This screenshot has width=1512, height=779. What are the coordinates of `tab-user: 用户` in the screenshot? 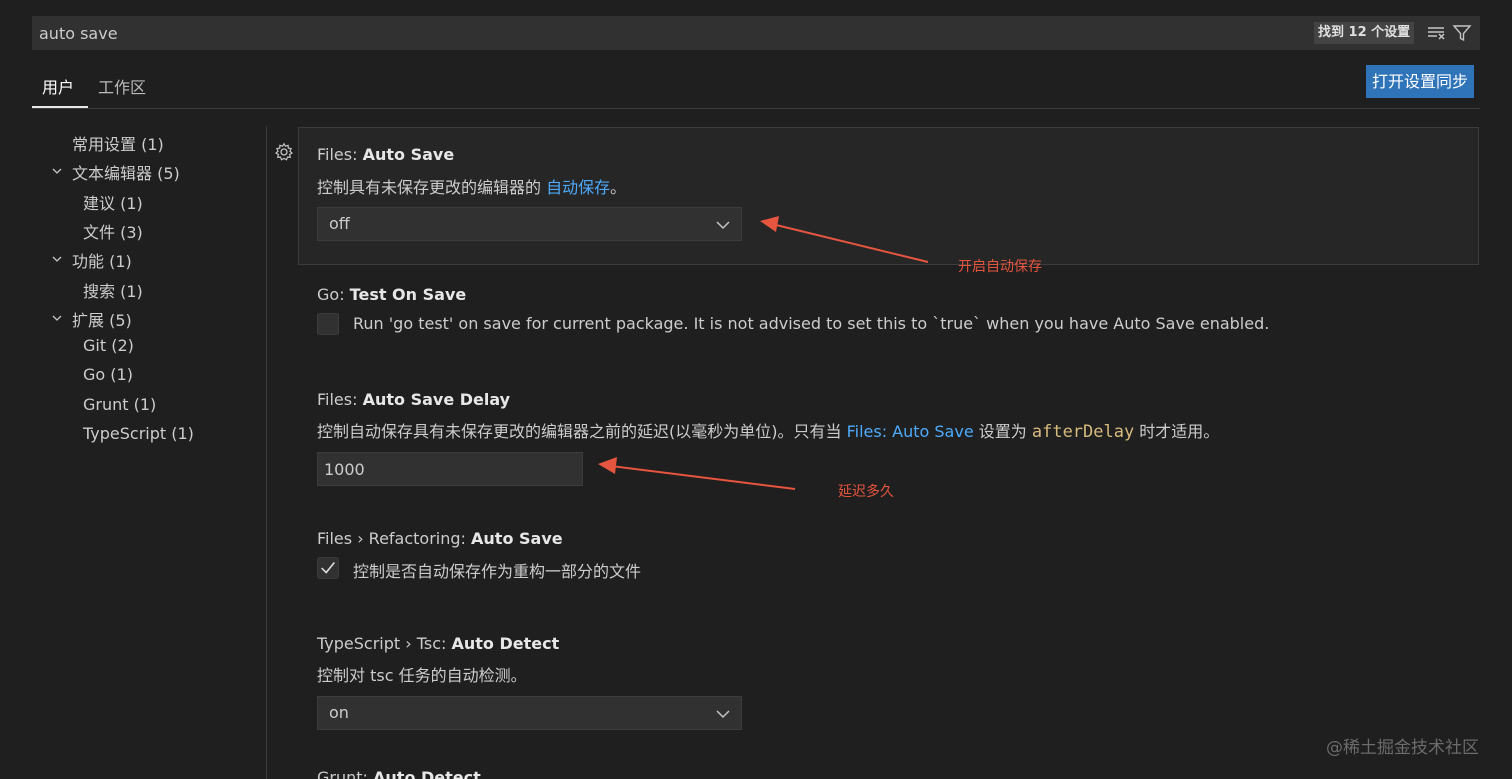 It's located at (58, 86).